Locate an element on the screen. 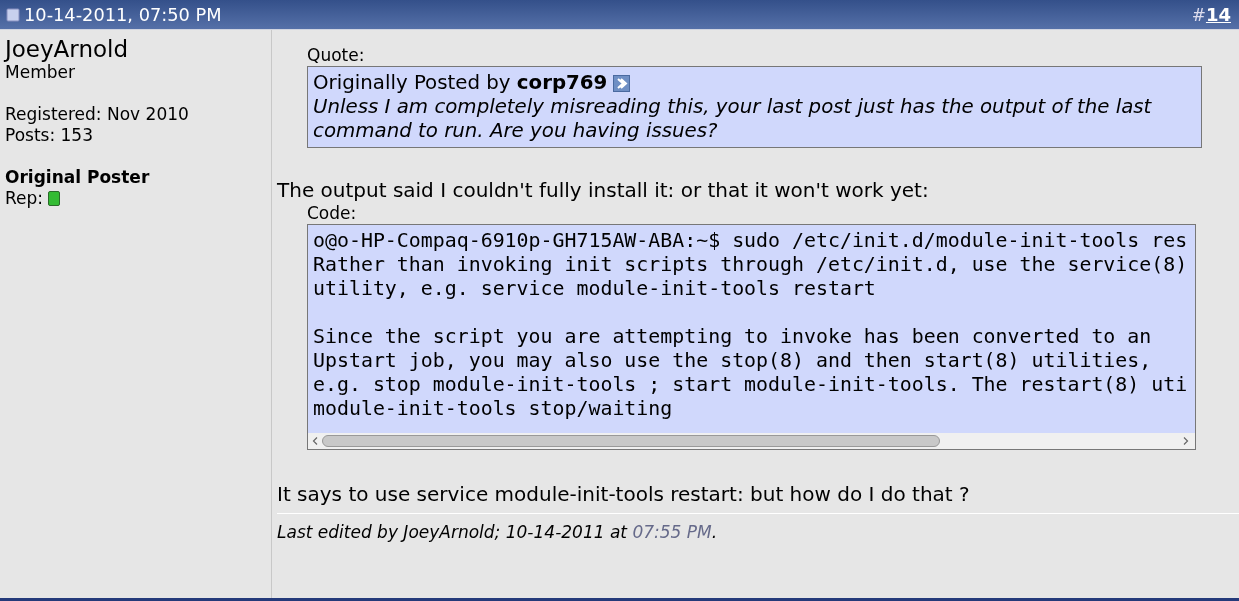  view-post-icon is located at coordinates (622, 83).